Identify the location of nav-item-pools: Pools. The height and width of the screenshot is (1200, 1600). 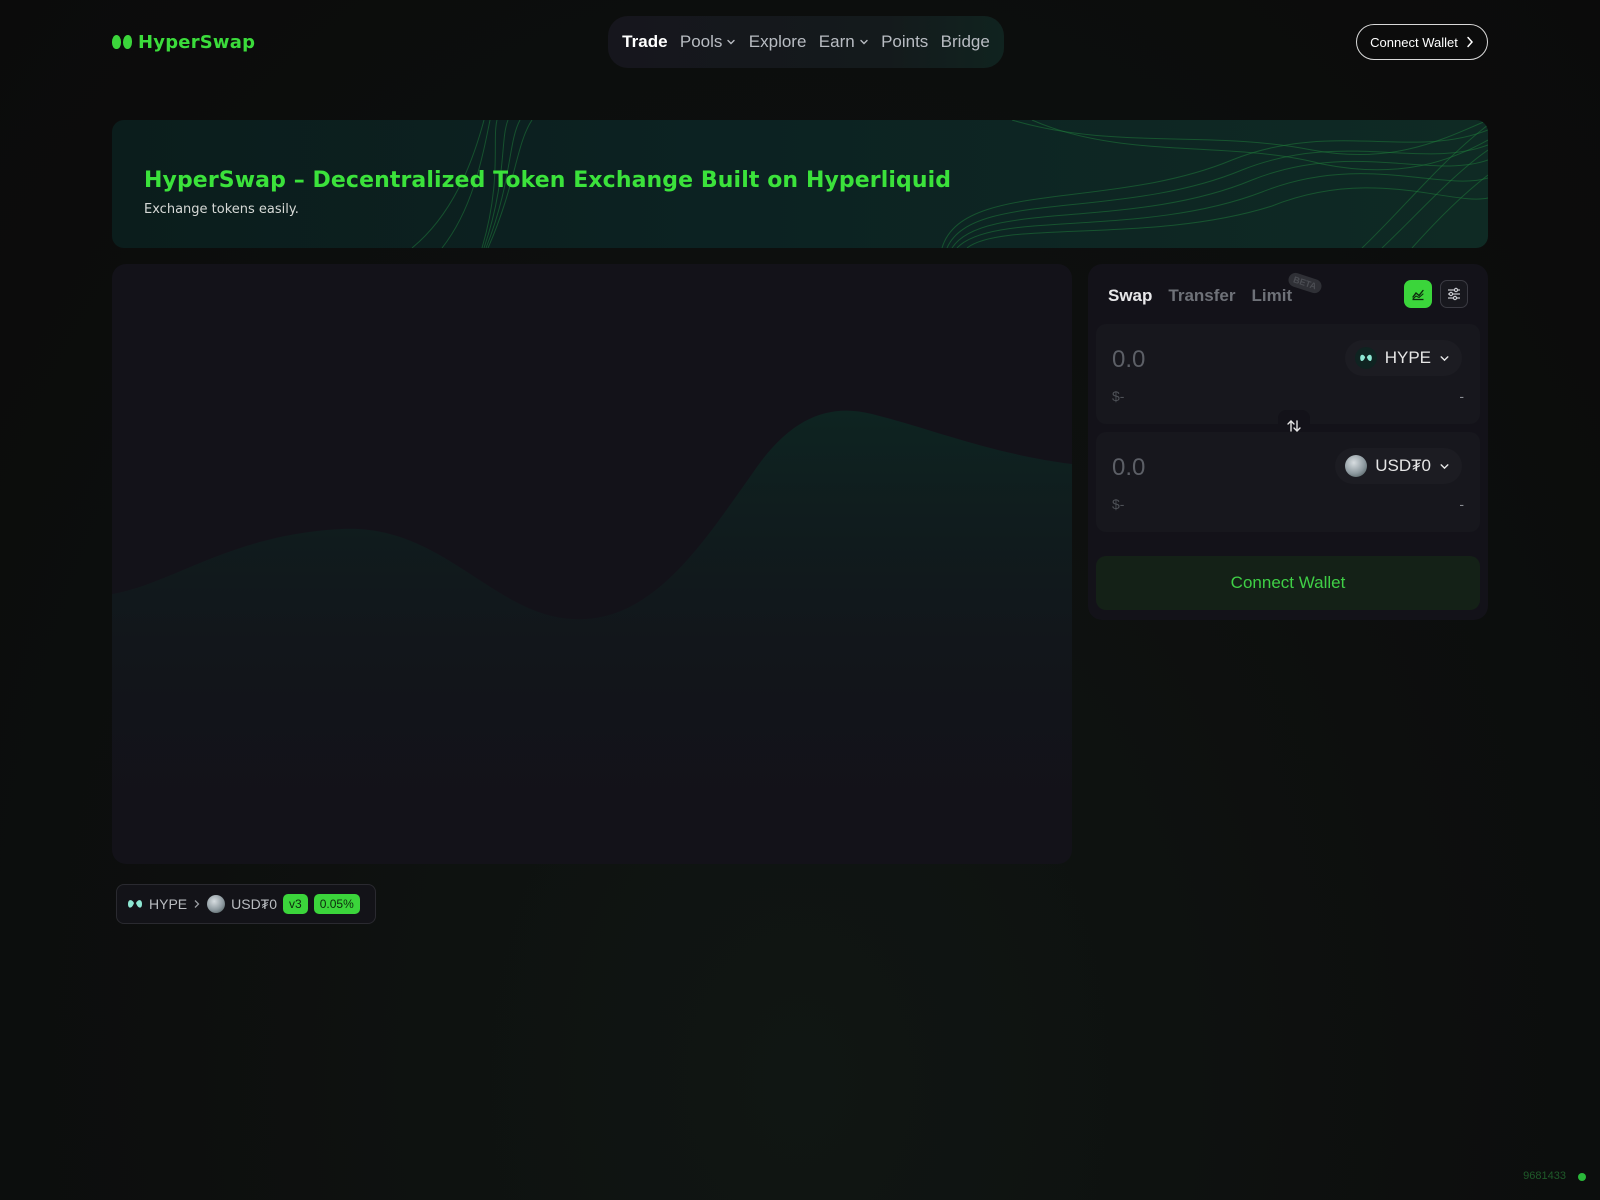
(708, 42).